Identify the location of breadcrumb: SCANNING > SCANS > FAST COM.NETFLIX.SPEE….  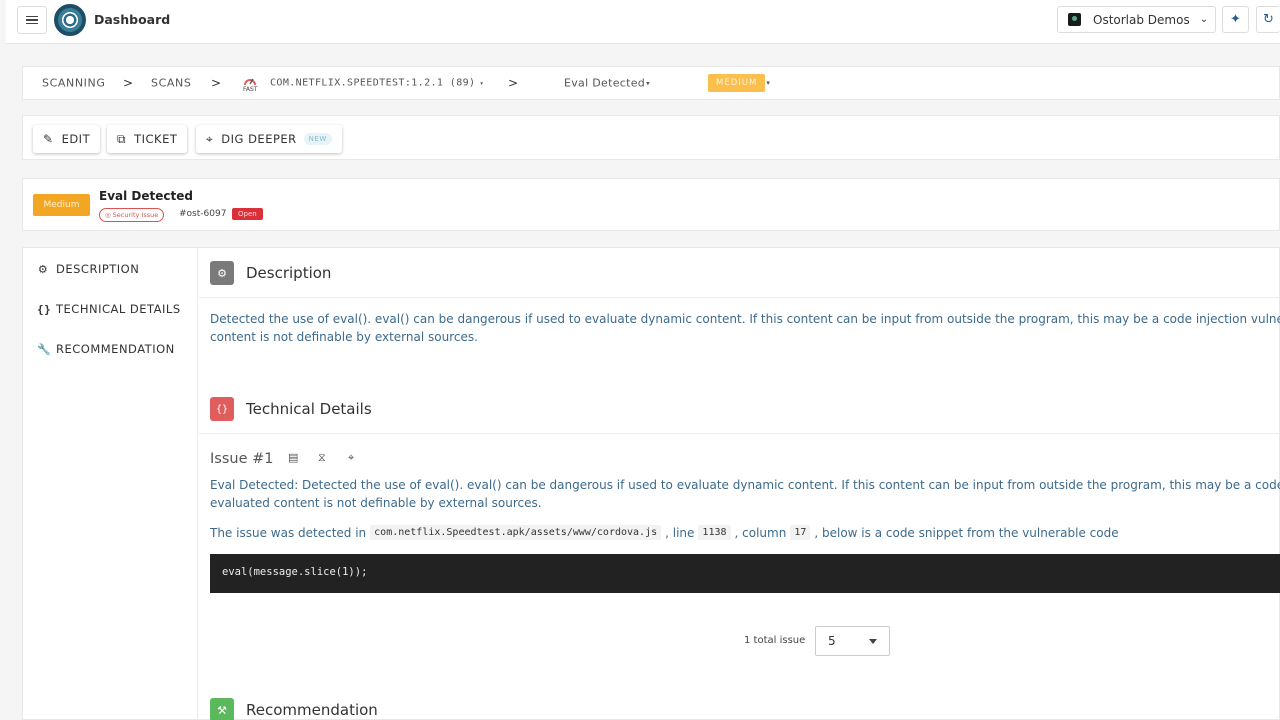
(651, 83).